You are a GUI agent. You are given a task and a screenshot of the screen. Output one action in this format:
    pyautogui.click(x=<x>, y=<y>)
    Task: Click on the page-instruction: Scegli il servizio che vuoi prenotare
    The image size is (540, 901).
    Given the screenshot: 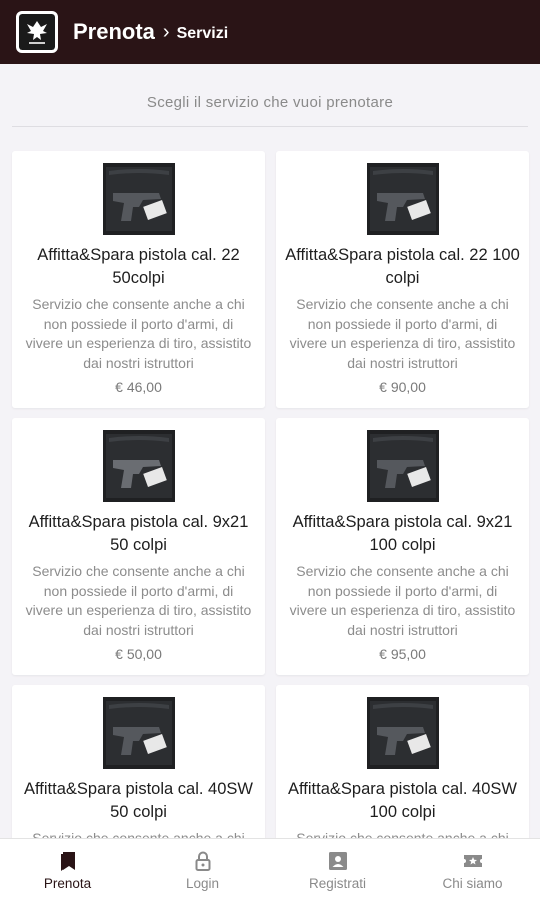 What is the action you would take?
    pyautogui.click(x=270, y=95)
    